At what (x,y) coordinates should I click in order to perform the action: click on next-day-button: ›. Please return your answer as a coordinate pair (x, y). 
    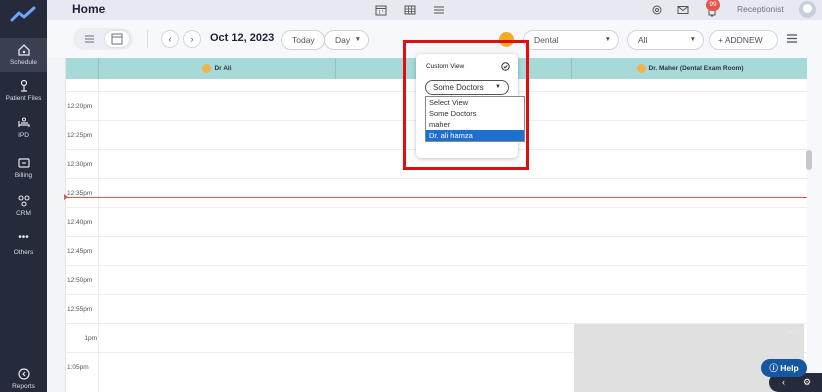
    Looking at the image, I should click on (192, 39).